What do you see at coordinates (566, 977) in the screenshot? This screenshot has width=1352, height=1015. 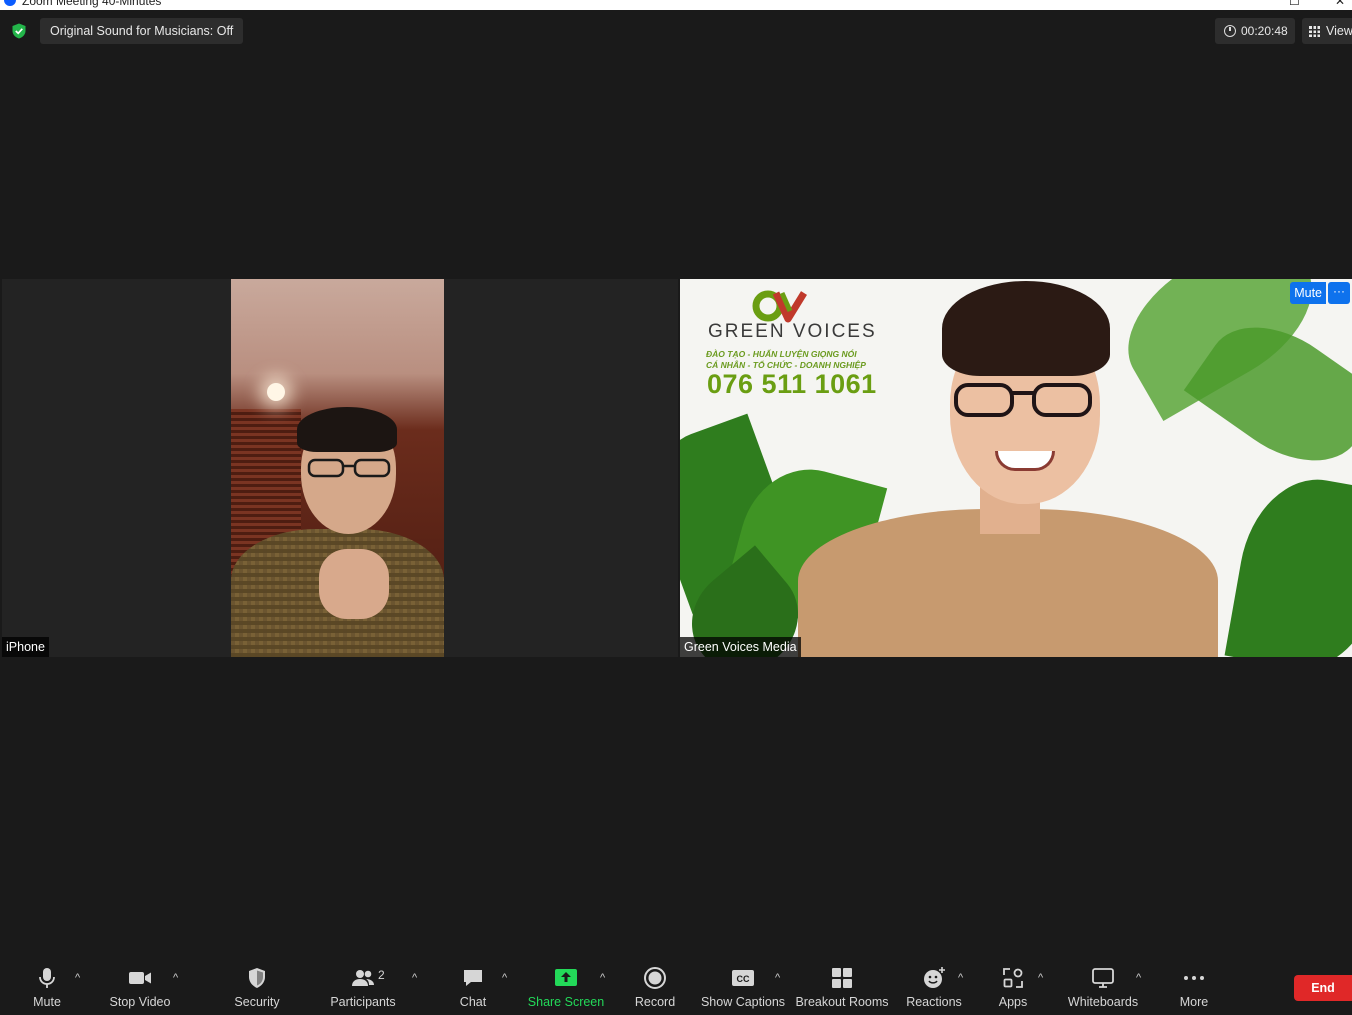 I see `share-screen-icon` at bounding box center [566, 977].